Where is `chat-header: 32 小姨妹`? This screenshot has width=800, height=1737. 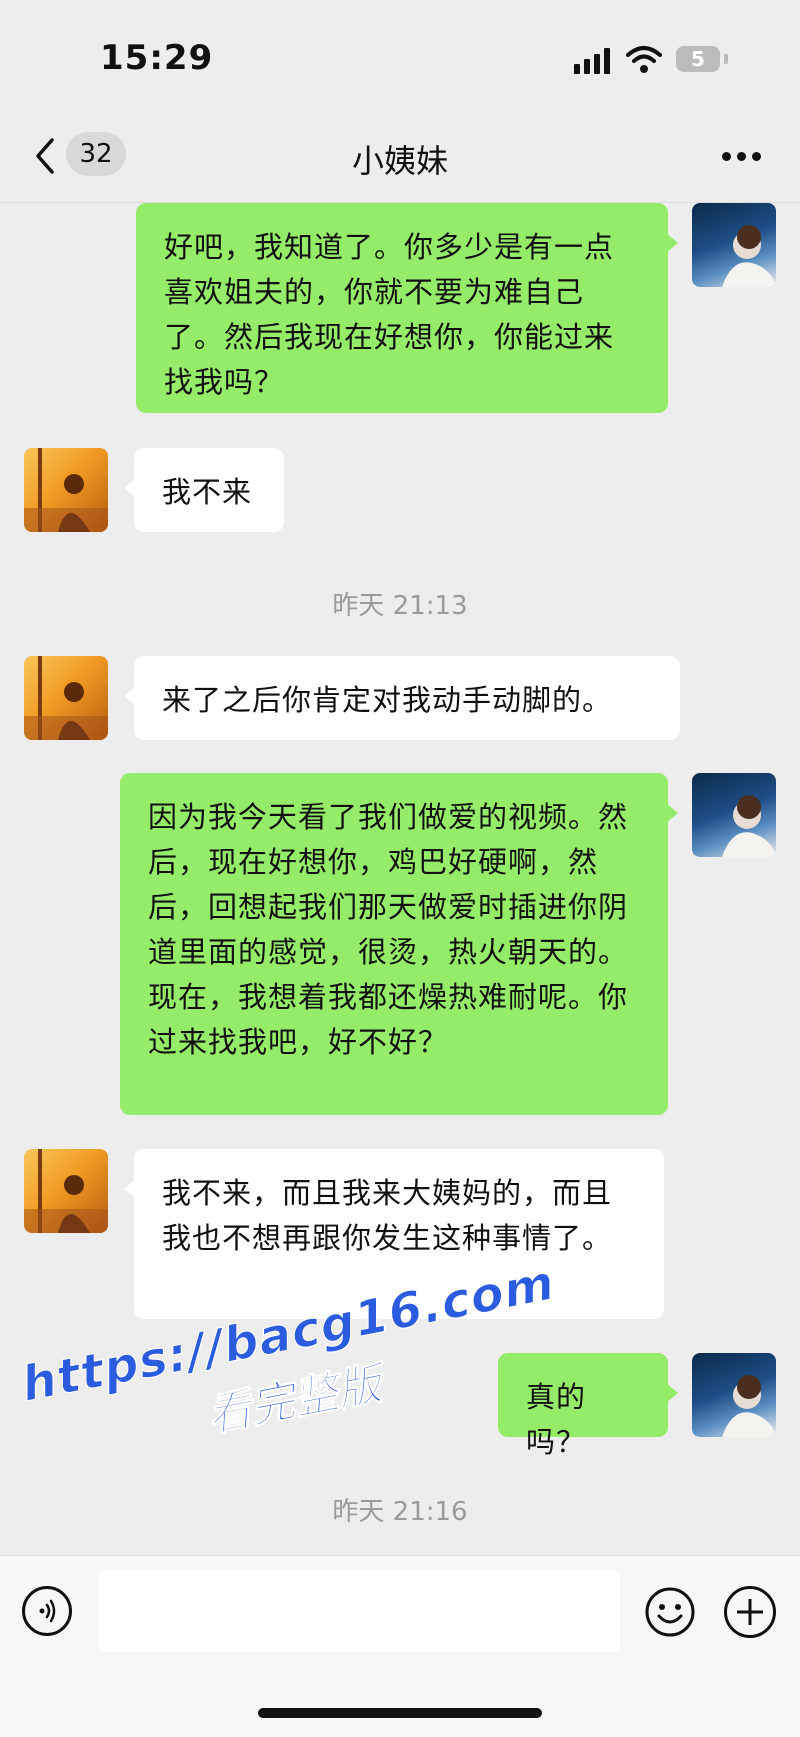
chat-header: 32 小姨妹 is located at coordinates (400, 160).